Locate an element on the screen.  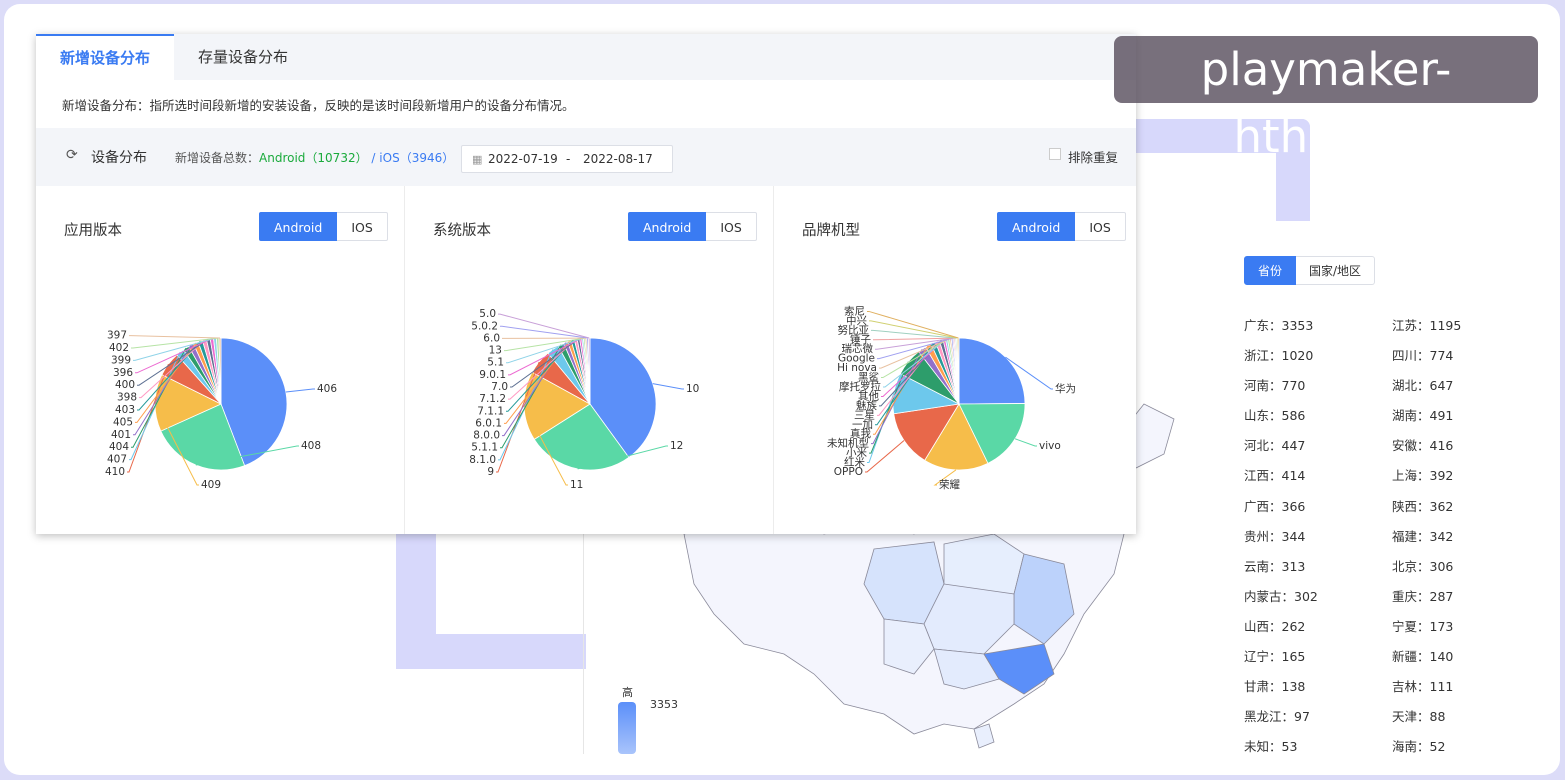
pie-label: 399 is located at coordinates (121, 360).